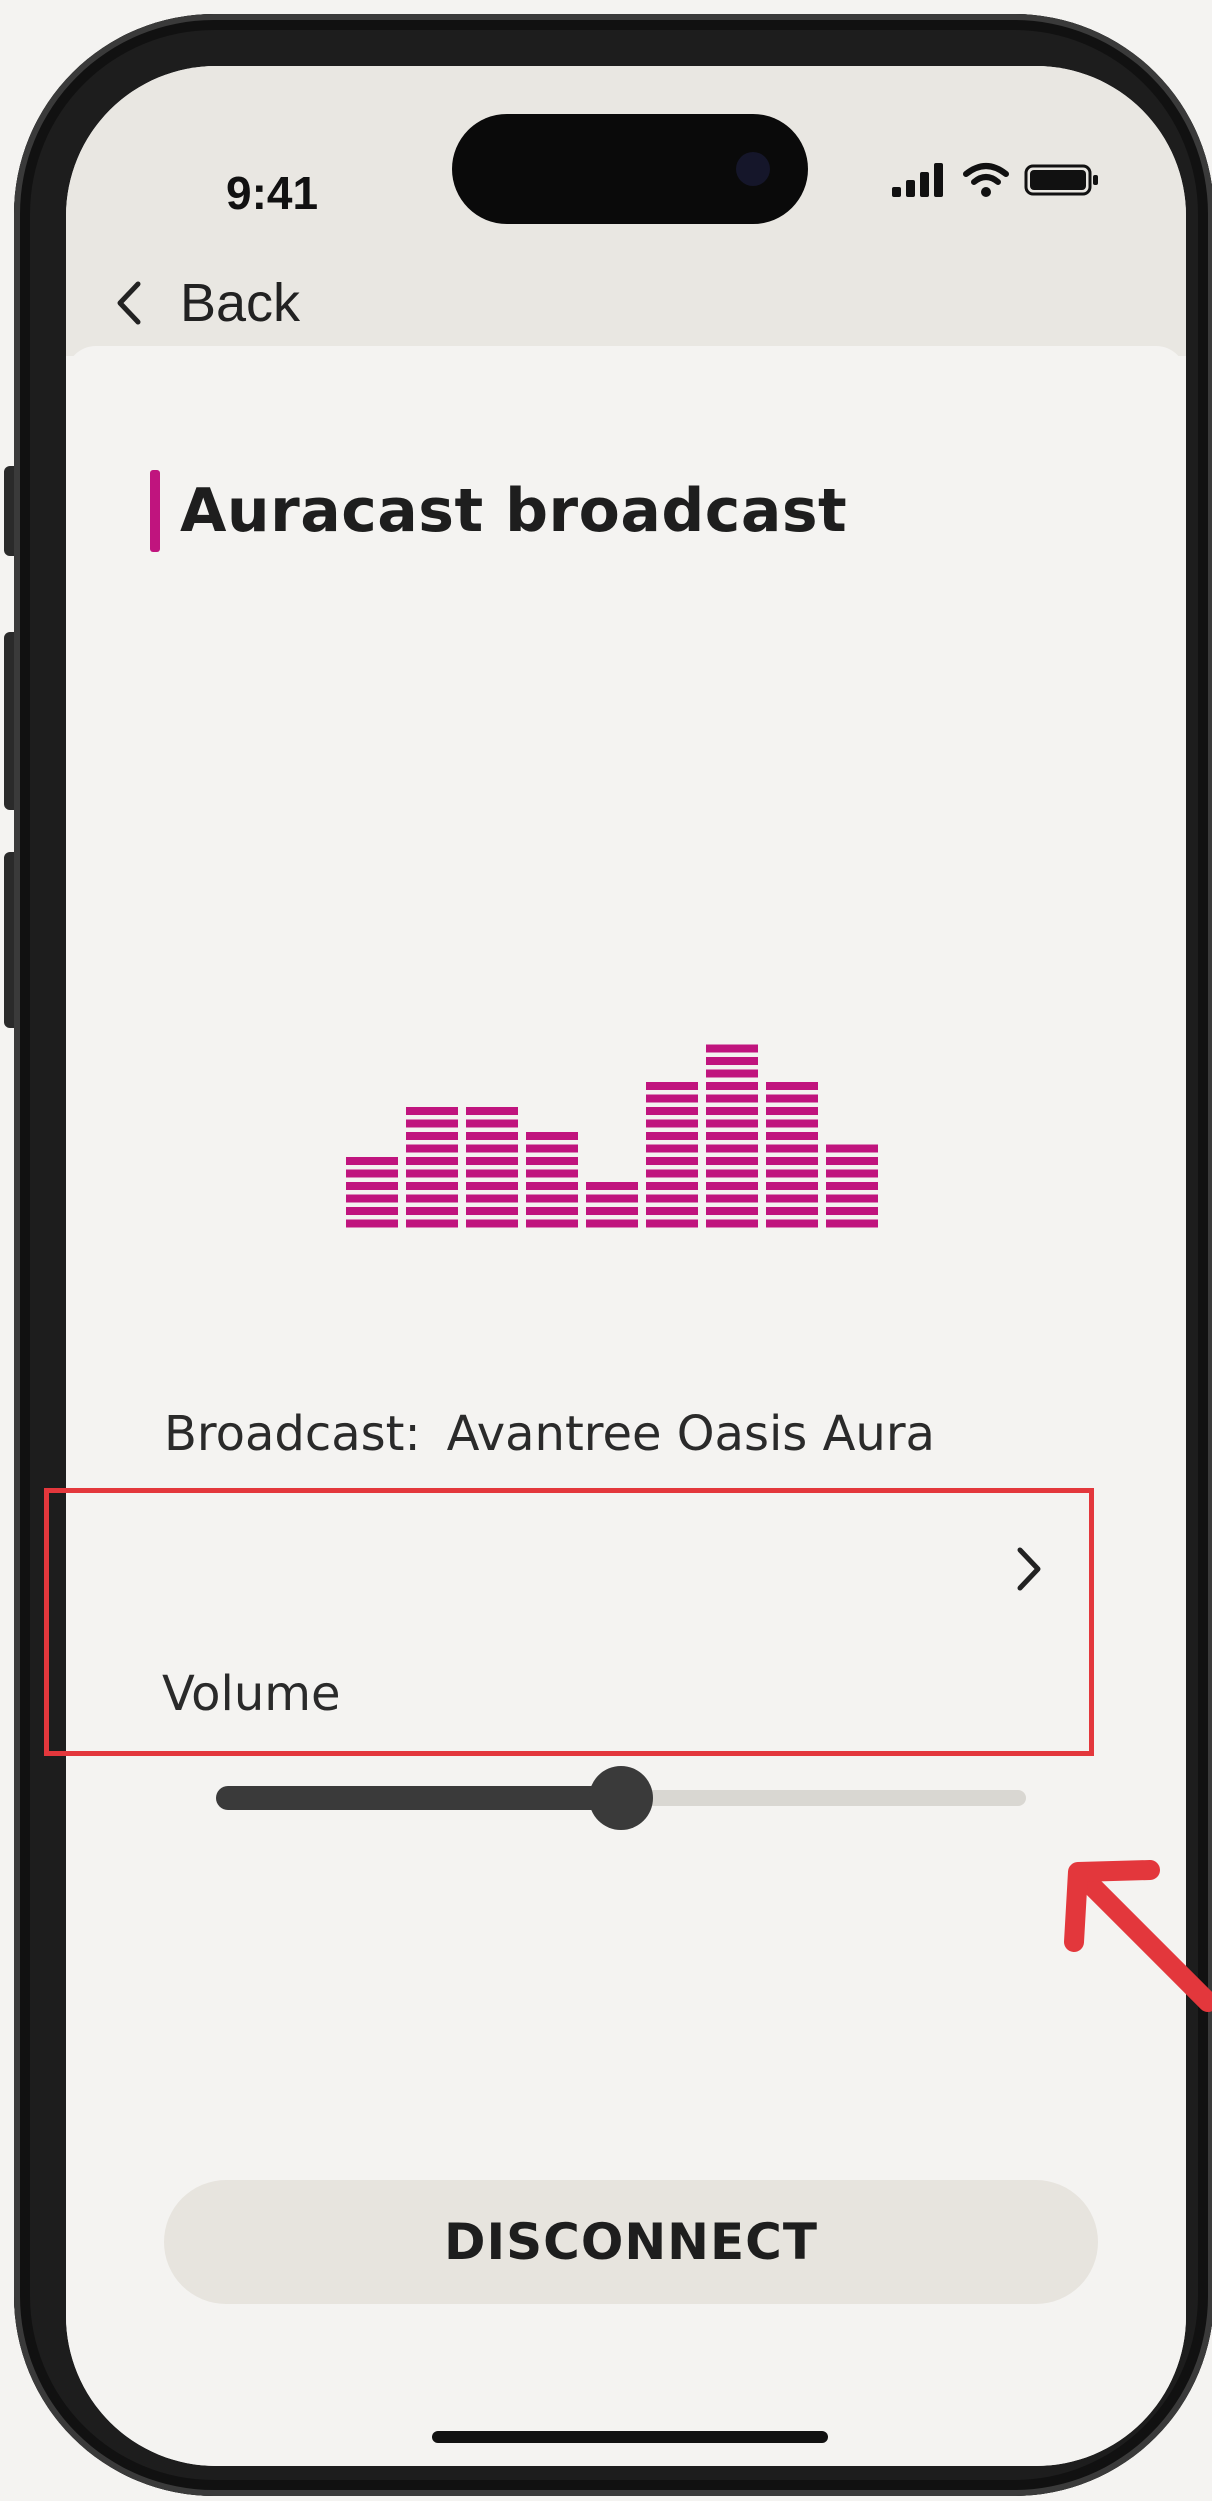 This screenshot has height=2501, width=1212. Describe the element at coordinates (986, 180) in the screenshot. I see `wifi-icon` at that location.